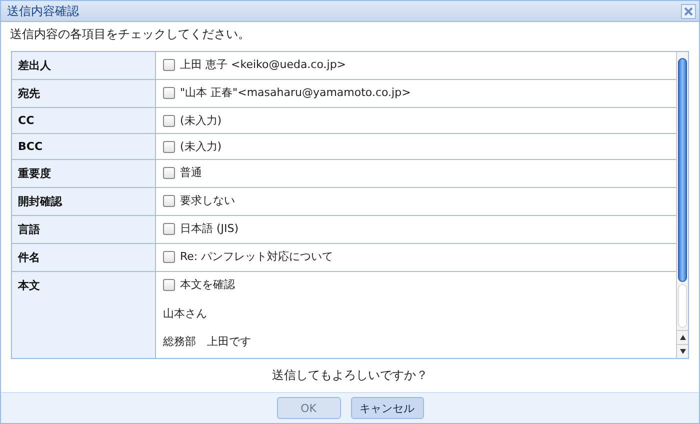  Describe the element at coordinates (295, 92) in the screenshot. I see `field-value: "山本 正春"<masaharu@yamamoto.co.jp>` at that location.